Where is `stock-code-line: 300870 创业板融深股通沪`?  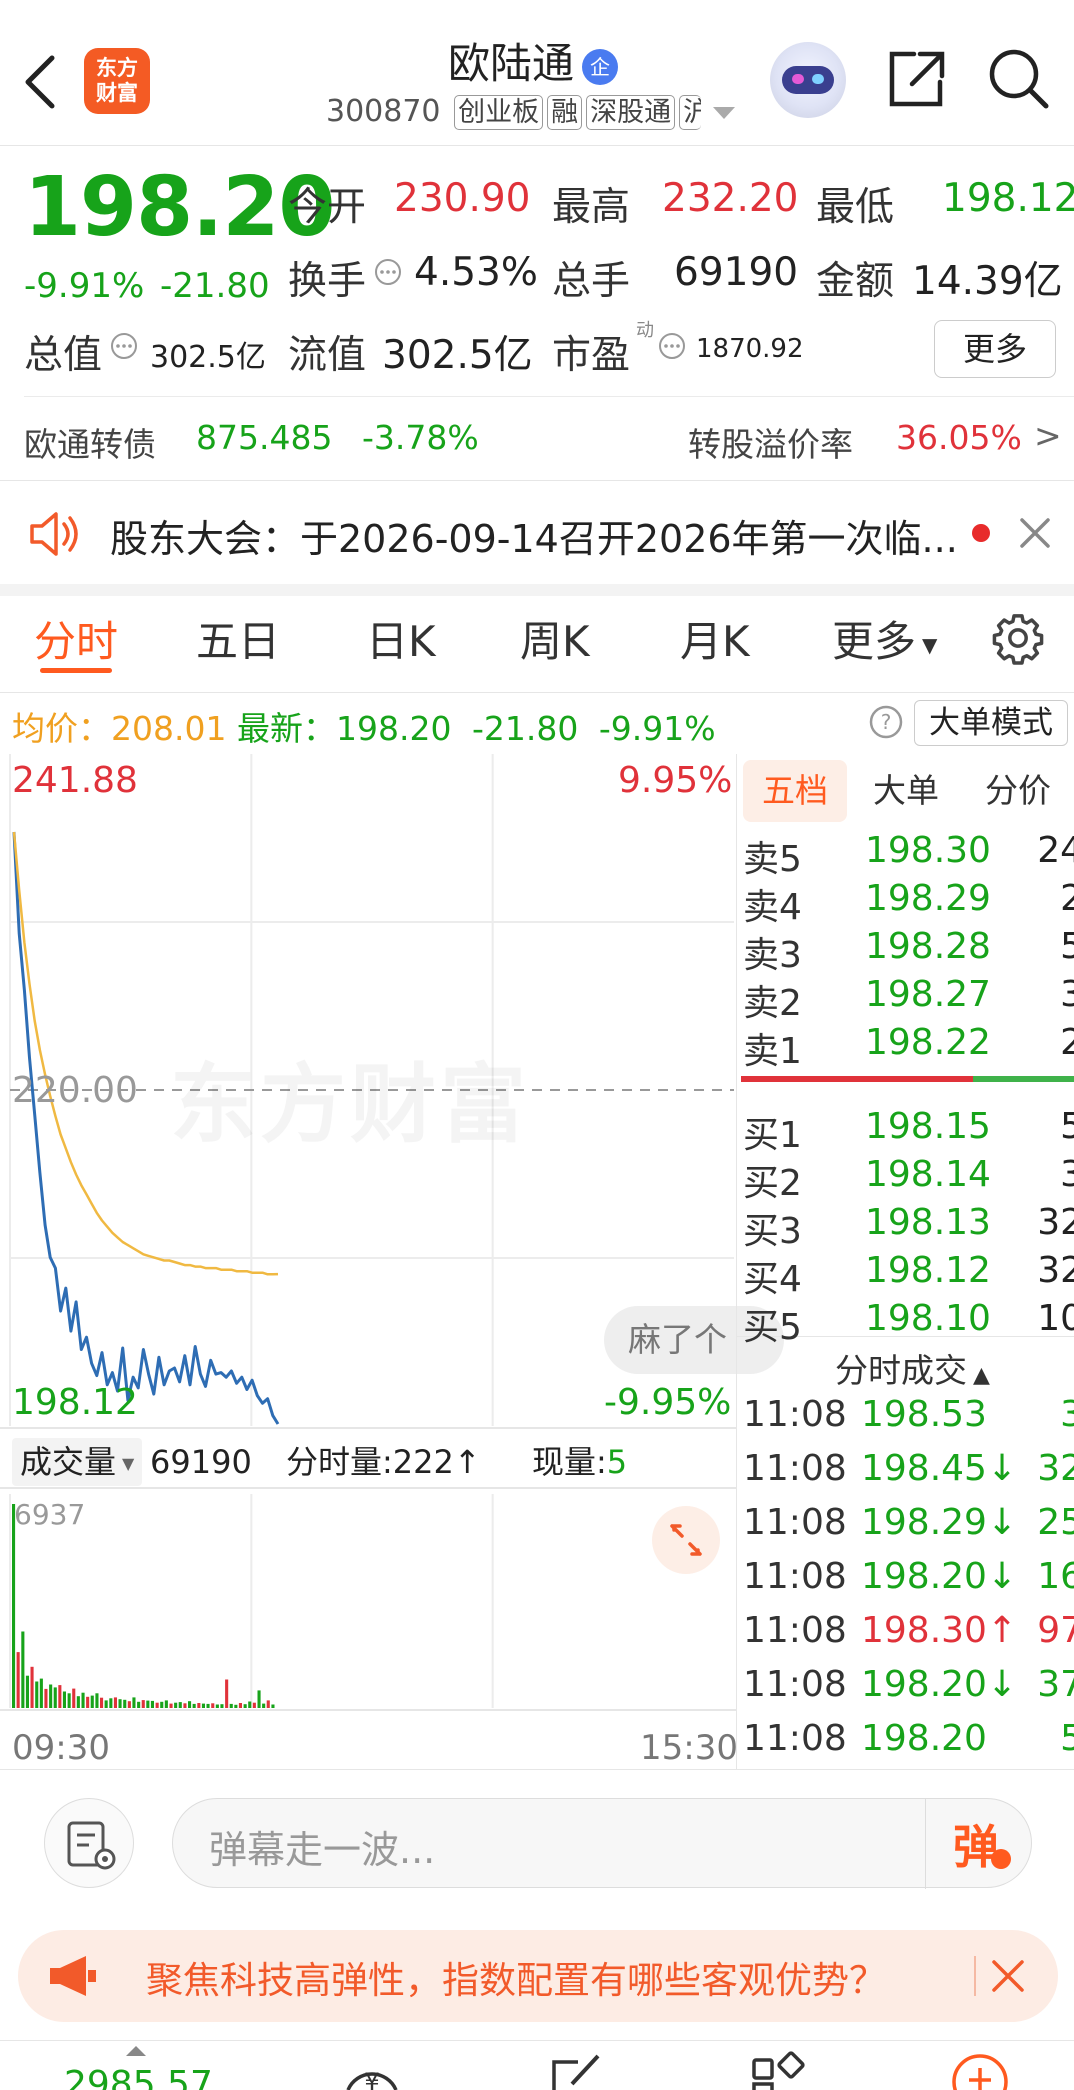
stock-code-line: 300870 创业板融深股通沪 is located at coordinates (531, 112).